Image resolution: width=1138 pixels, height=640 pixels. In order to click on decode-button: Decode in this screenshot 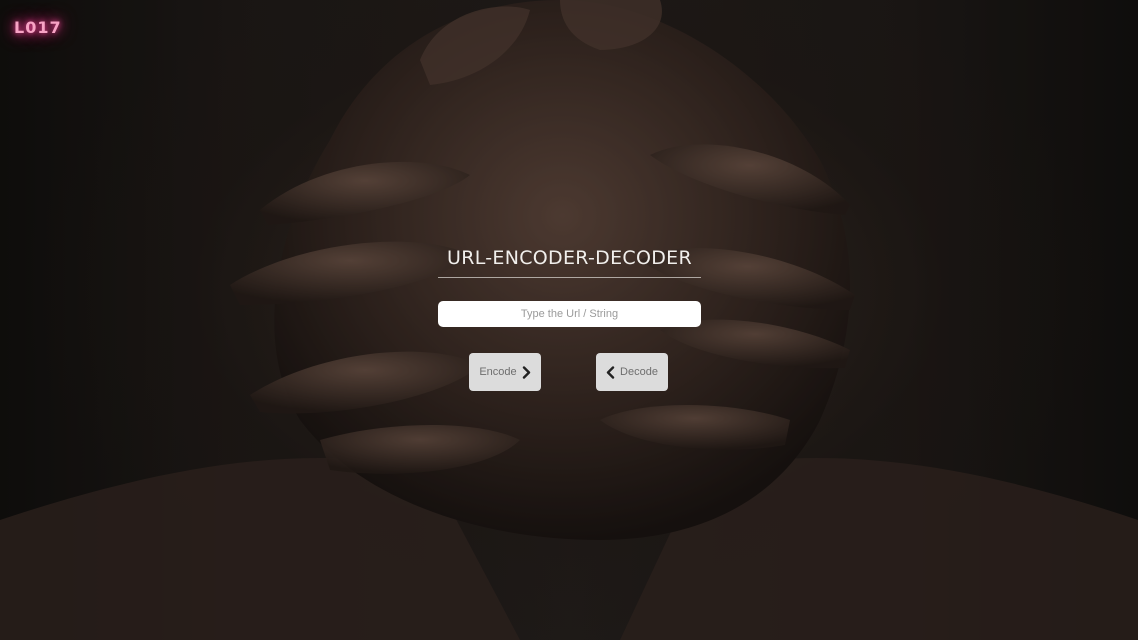, I will do `click(632, 372)`.